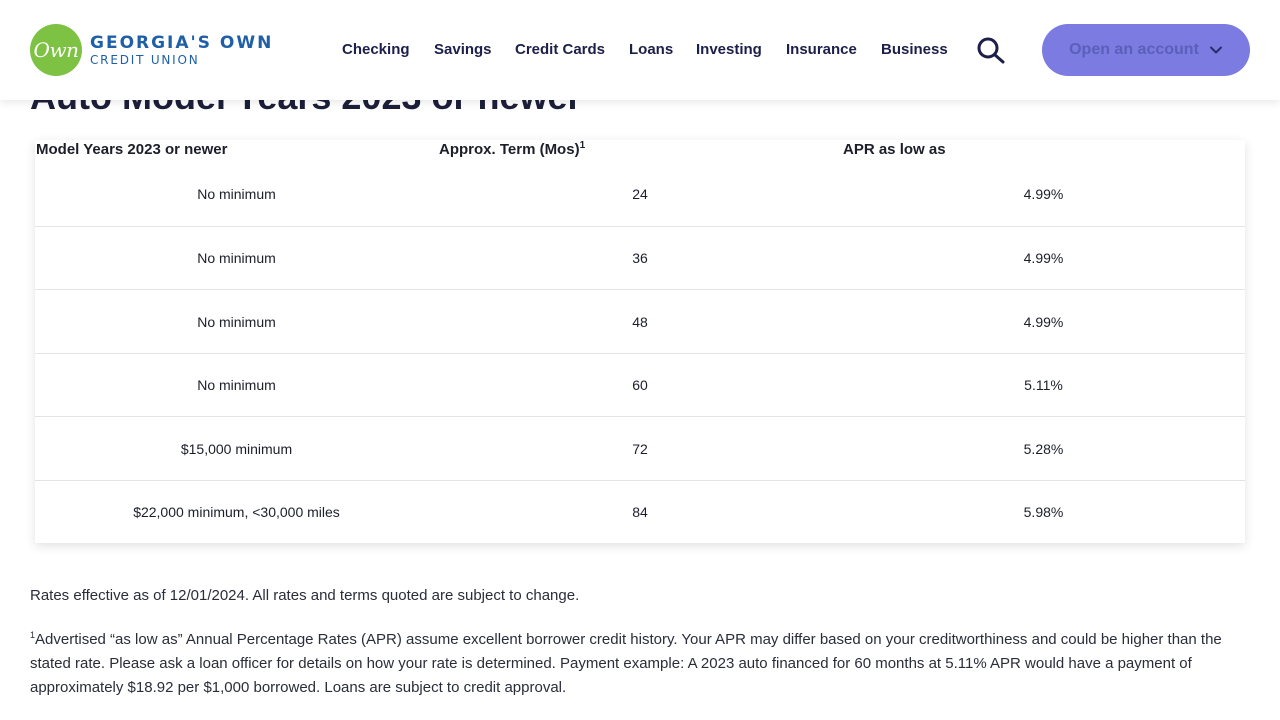 The height and width of the screenshot is (720, 1280). I want to click on table-row: $15,000 minimum 72 5.28%, so click(640, 449).